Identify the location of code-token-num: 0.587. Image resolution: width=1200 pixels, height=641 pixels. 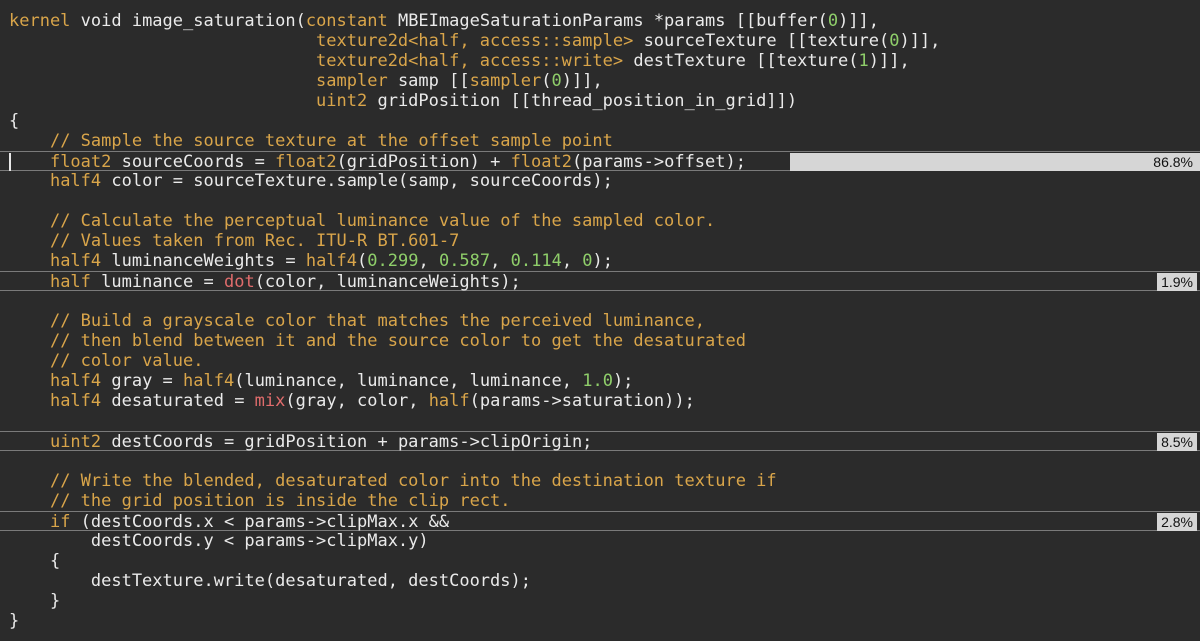
(464, 261).